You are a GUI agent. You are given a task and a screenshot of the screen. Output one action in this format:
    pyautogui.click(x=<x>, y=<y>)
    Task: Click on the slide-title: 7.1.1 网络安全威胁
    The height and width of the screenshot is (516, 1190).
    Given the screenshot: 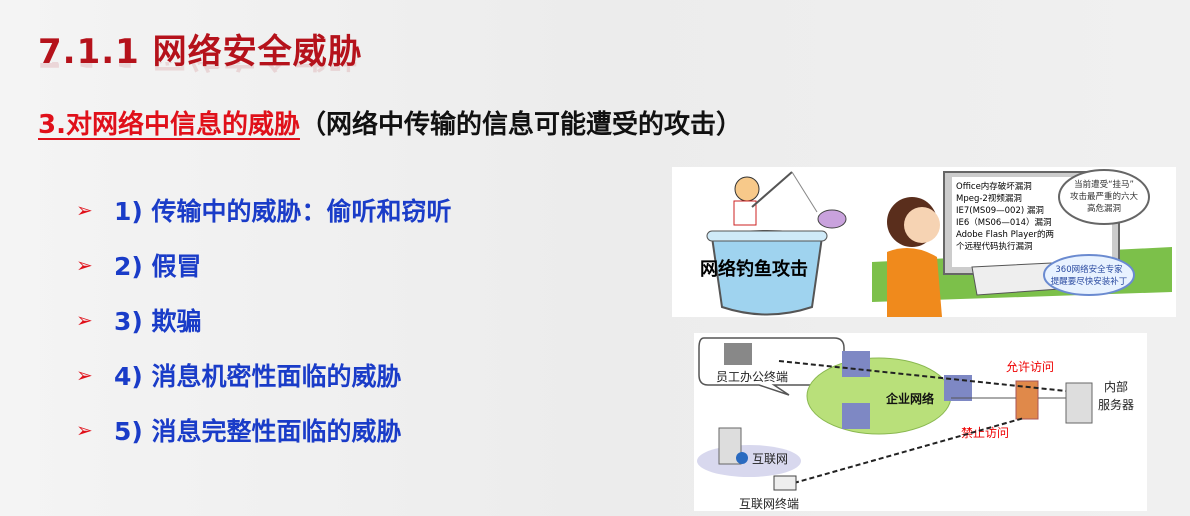 What is the action you would take?
    pyautogui.click(x=200, y=52)
    